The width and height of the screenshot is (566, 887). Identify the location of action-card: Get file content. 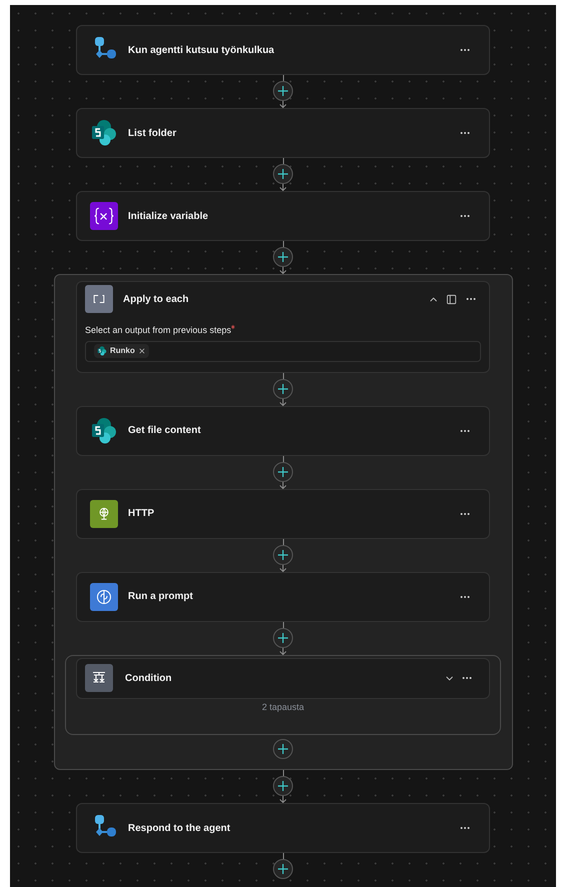
(283, 431).